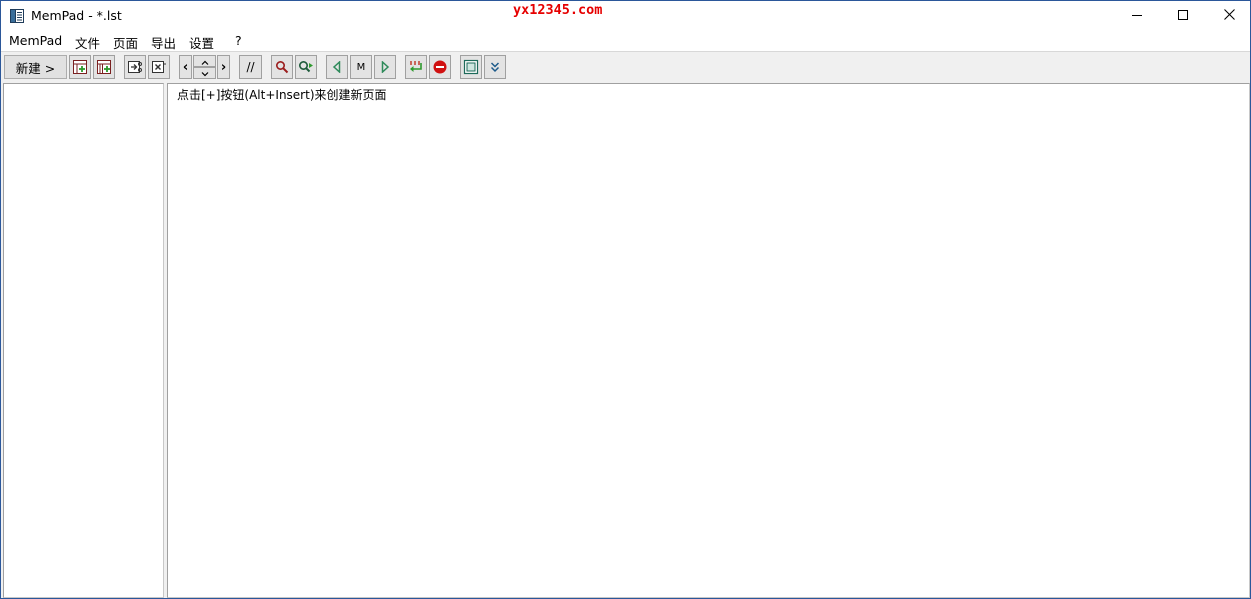 This screenshot has width=1251, height=599. I want to click on add-subpage-icon, so click(104, 67).